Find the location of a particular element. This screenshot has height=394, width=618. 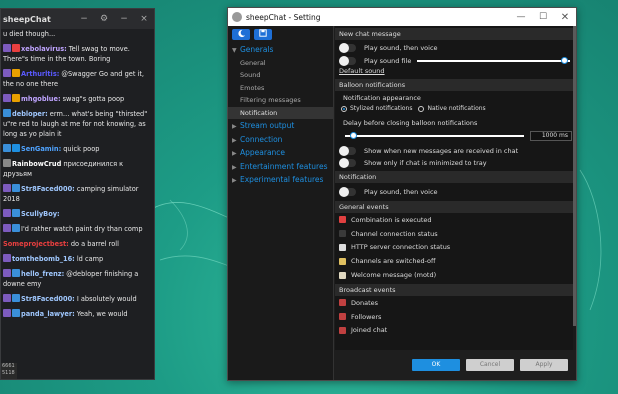

event-label: Combination is executed is located at coordinates (391, 219).